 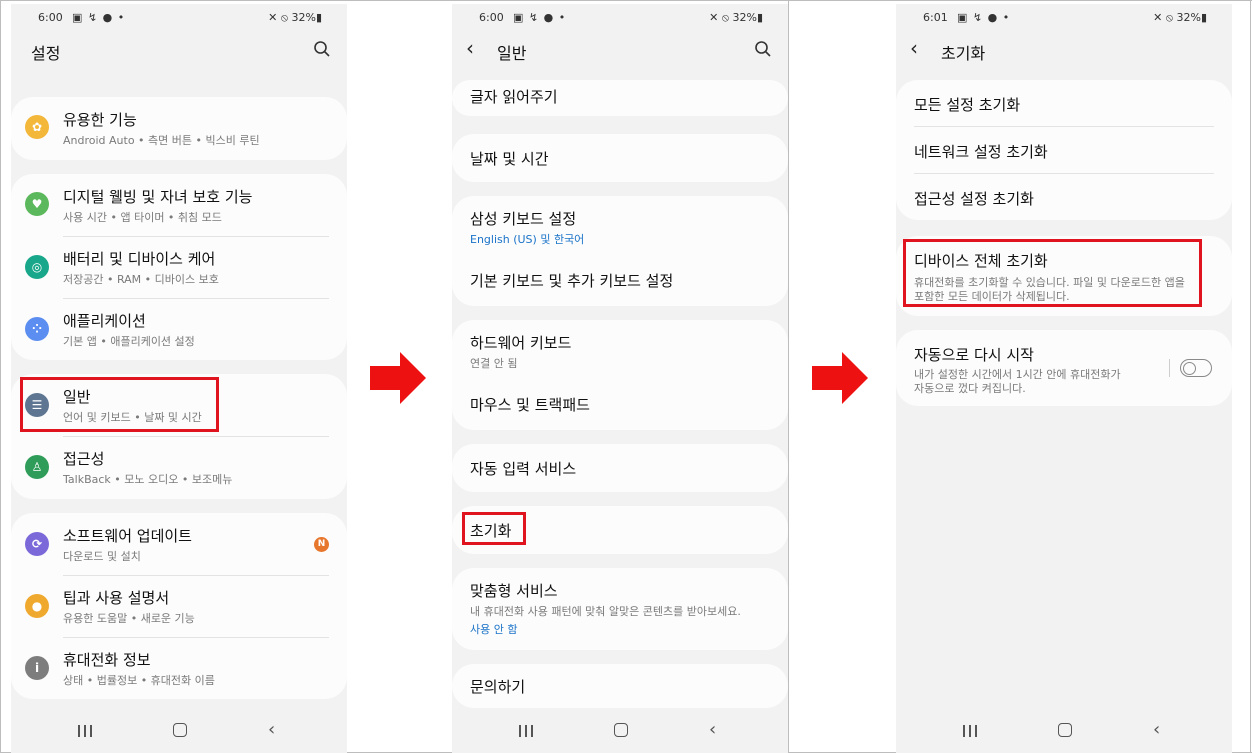 I want to click on frame-left-border, so click(x=0, y=376).